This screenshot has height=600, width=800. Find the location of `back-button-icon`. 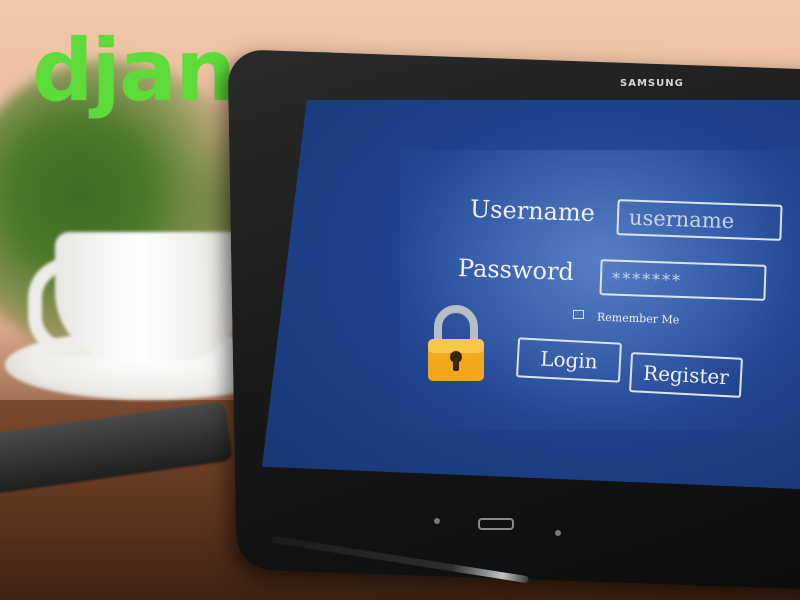

back-button-icon is located at coordinates (437, 521).